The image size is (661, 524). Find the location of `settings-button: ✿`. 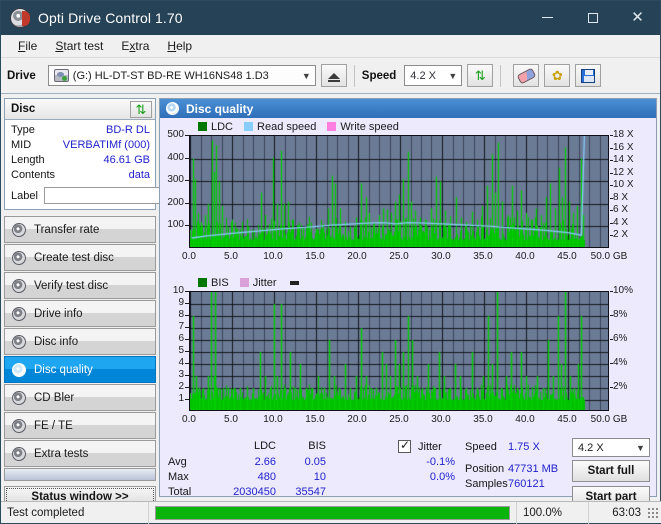

settings-button: ✿ is located at coordinates (557, 75).